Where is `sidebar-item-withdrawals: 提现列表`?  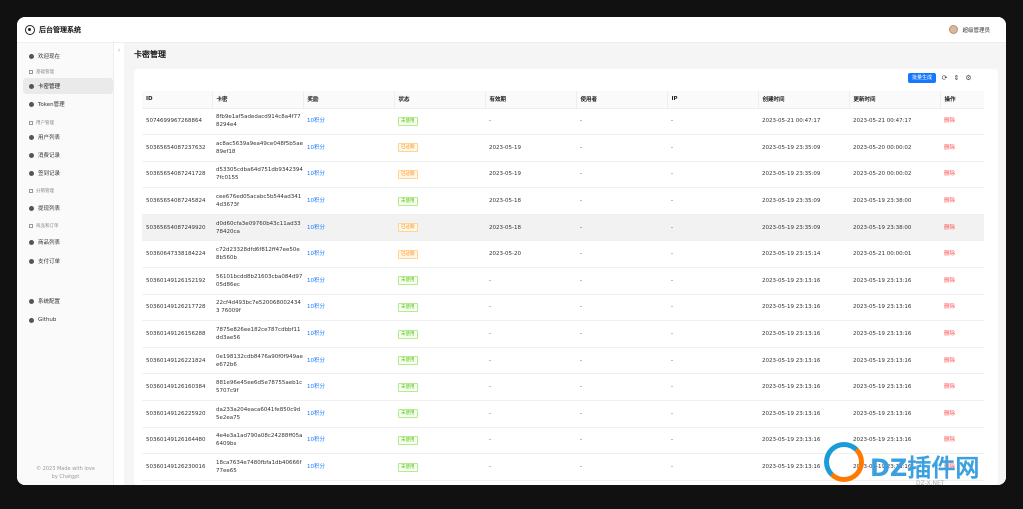
sidebar-item-withdrawals: 提现列表 is located at coordinates (68, 208).